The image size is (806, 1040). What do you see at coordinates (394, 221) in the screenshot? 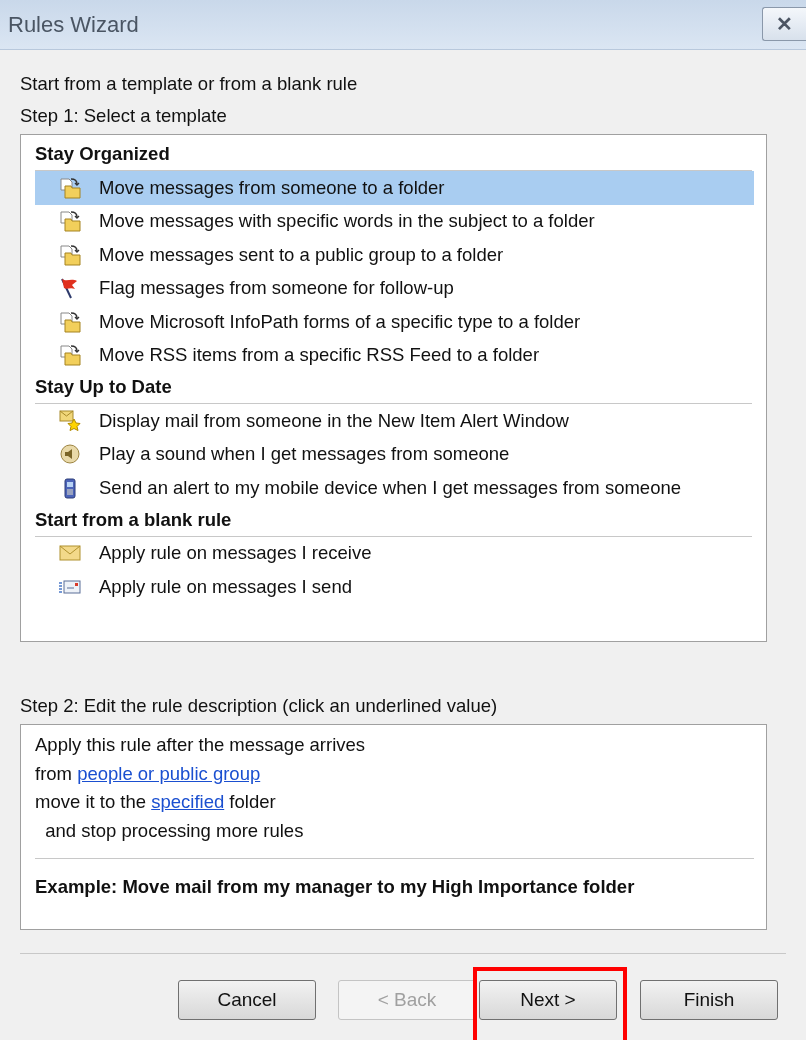
I see `template-item: Move messages with specific words in the subject to a folder` at bounding box center [394, 221].